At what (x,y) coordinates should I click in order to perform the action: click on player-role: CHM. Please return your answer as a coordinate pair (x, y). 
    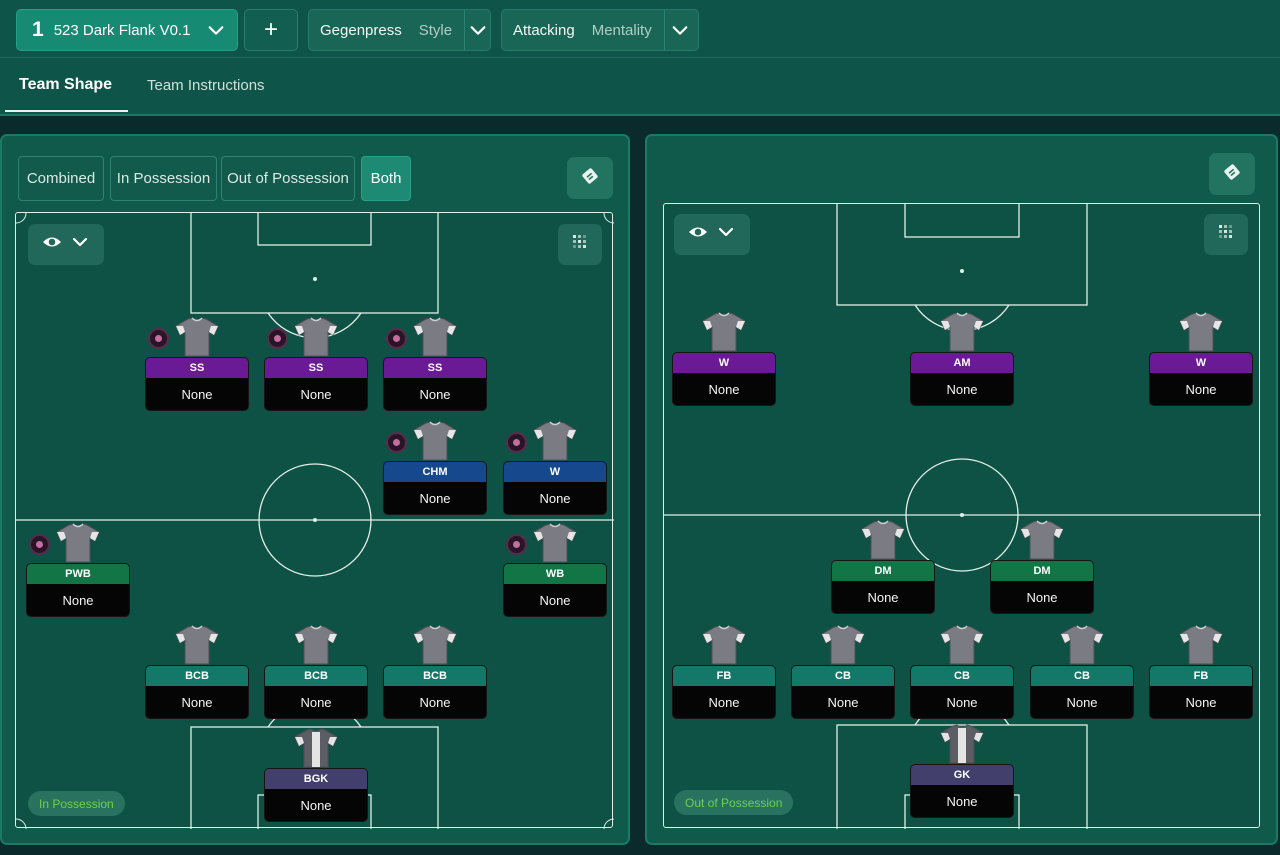
    Looking at the image, I should click on (435, 472).